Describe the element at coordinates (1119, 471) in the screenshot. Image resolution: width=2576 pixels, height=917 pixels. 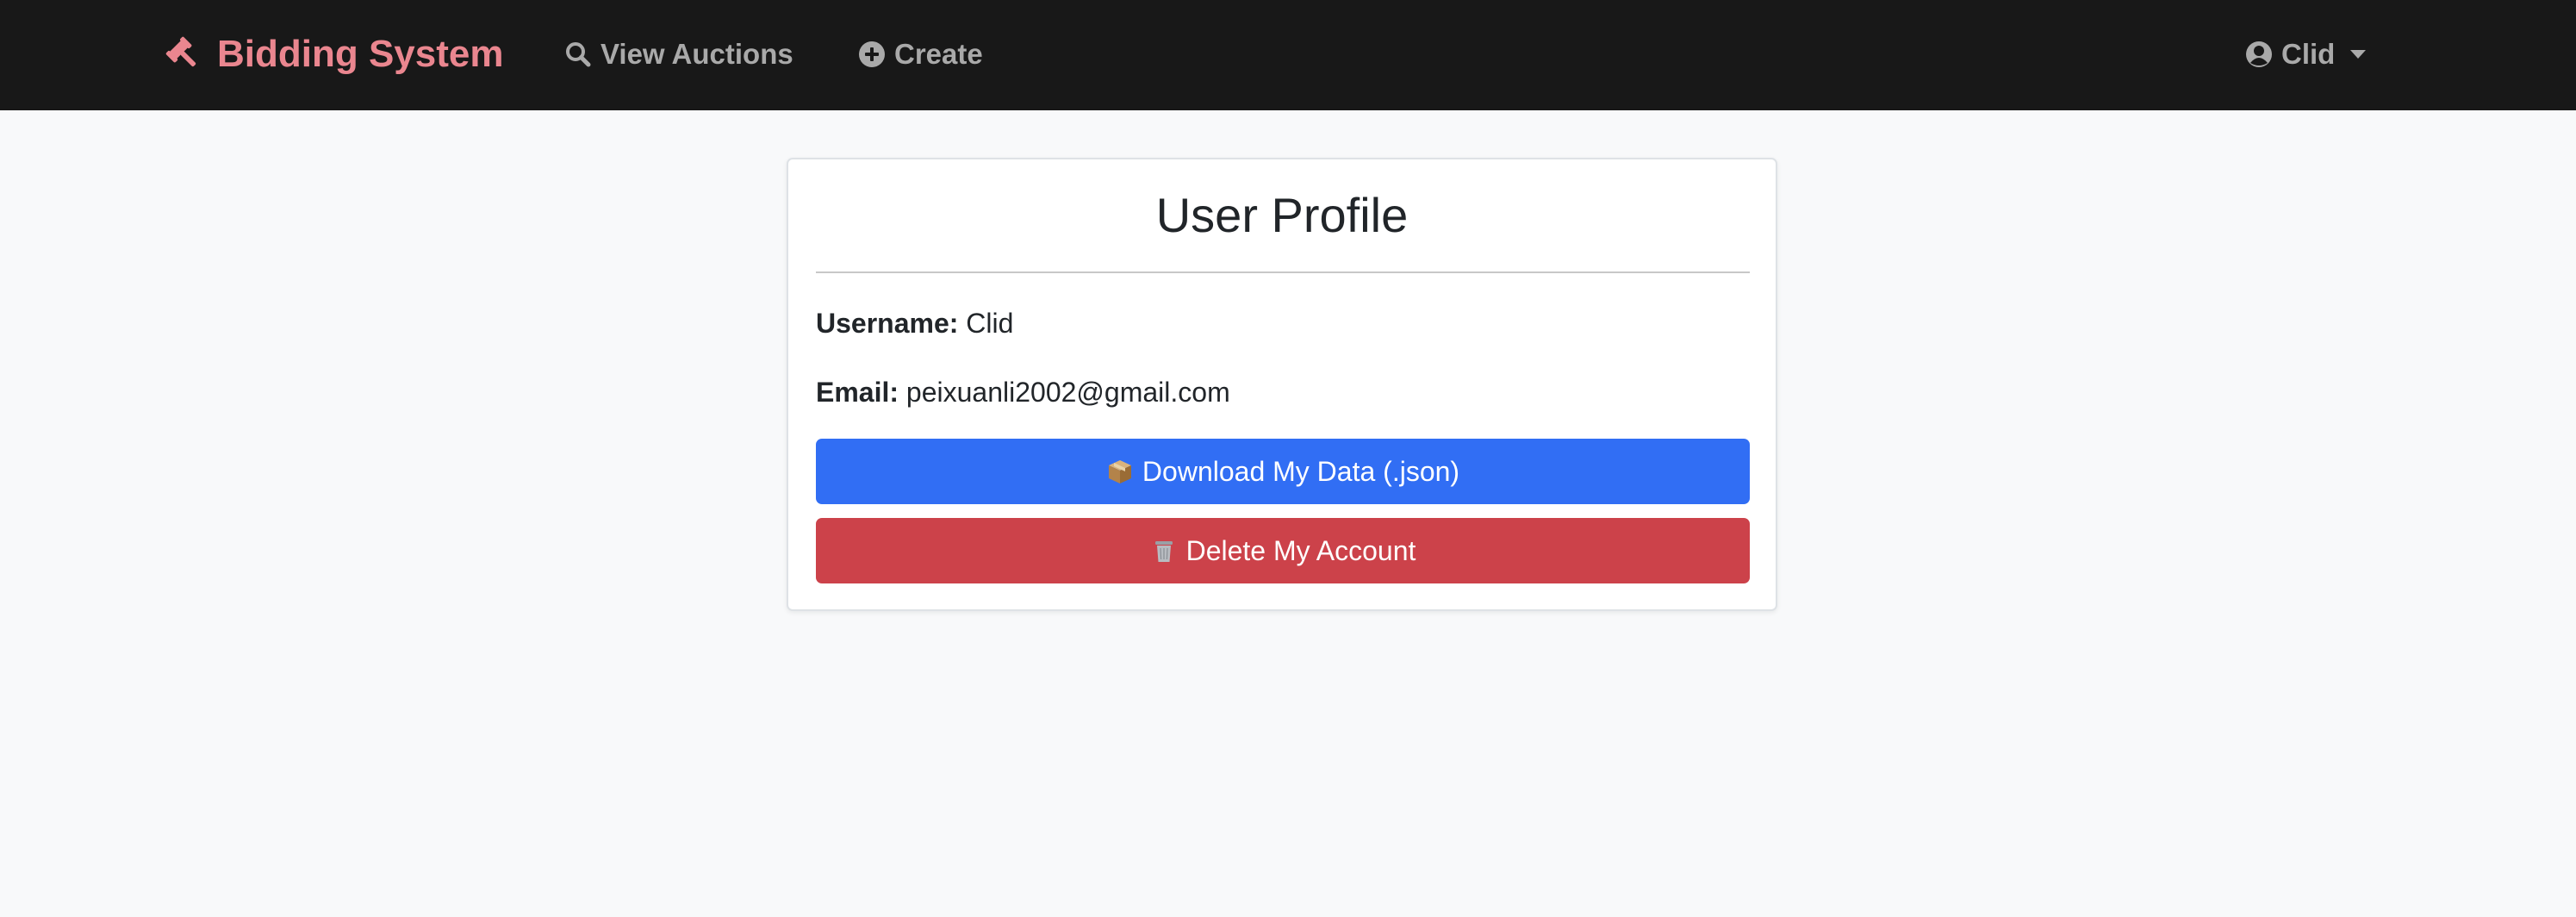
I see `package-icon` at that location.